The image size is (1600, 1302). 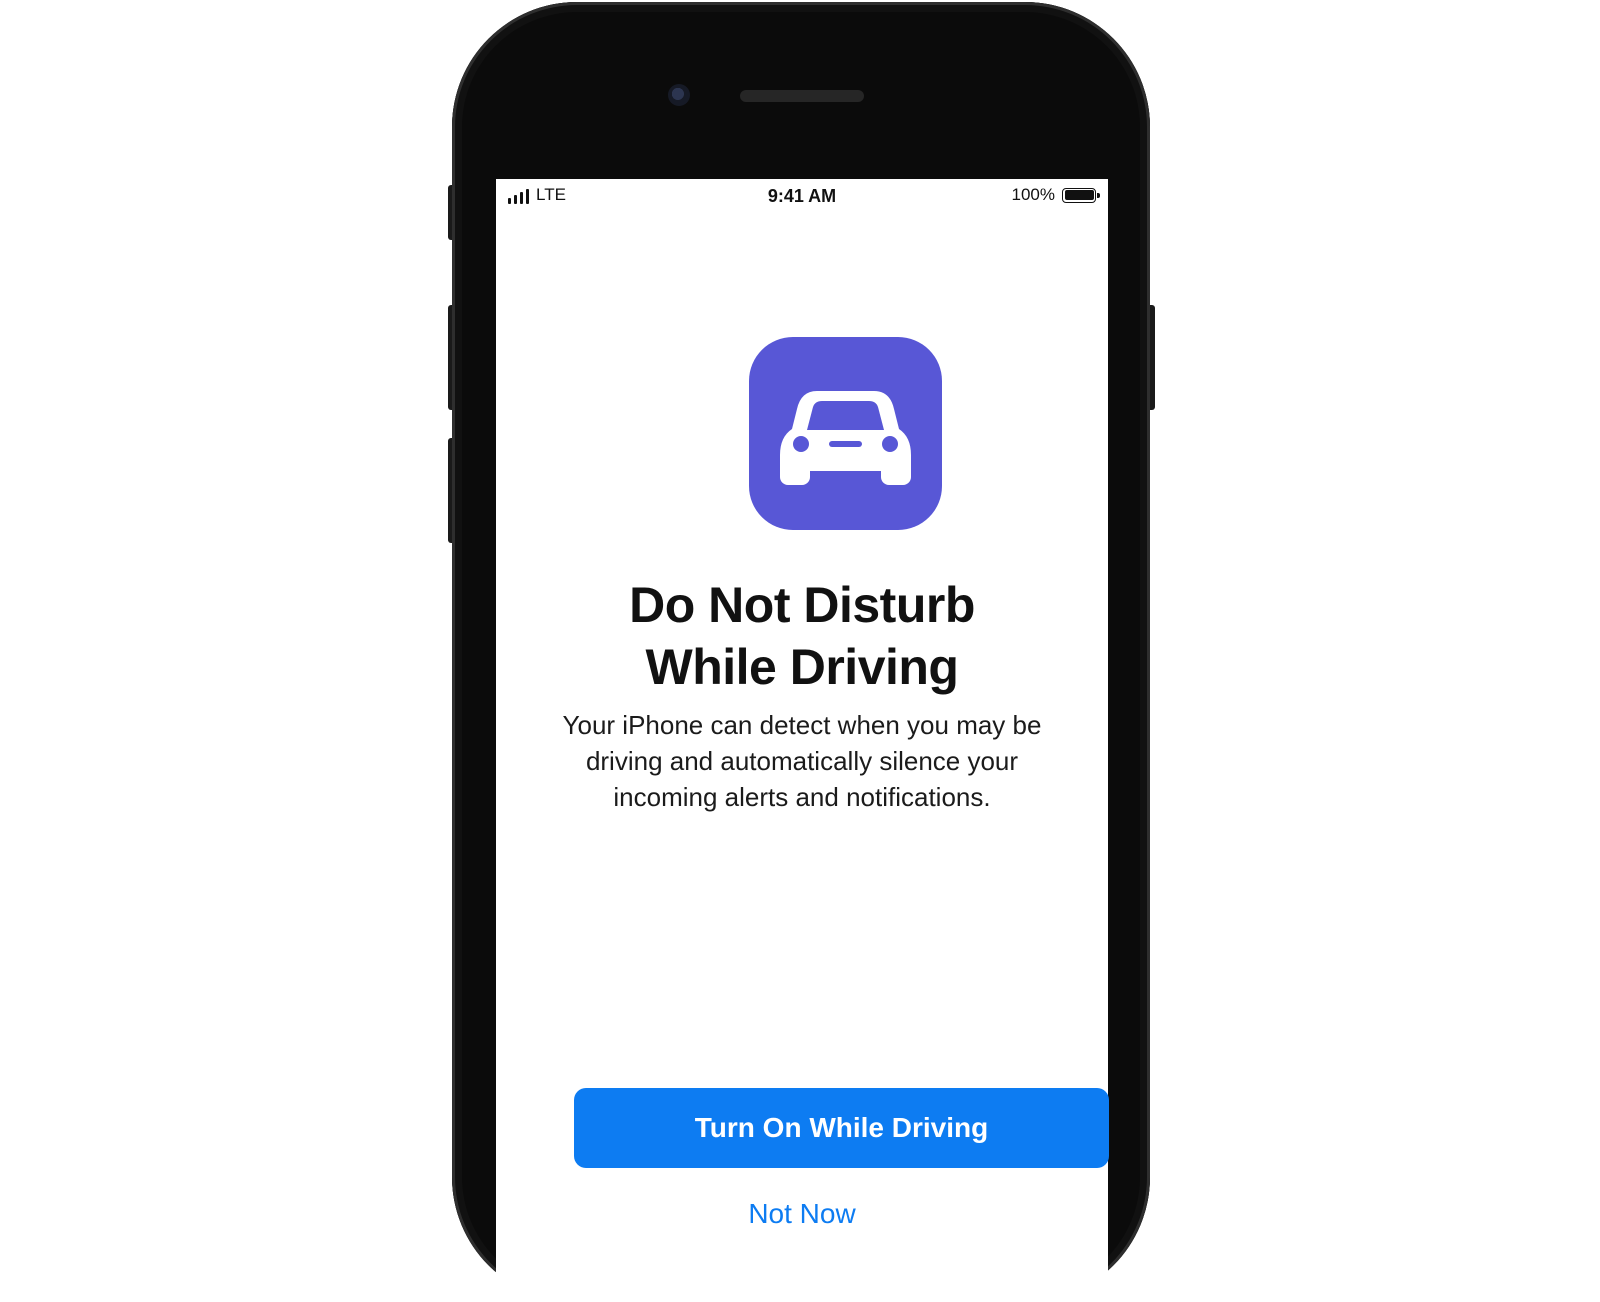 What do you see at coordinates (679, 95) in the screenshot?
I see `front-camera` at bounding box center [679, 95].